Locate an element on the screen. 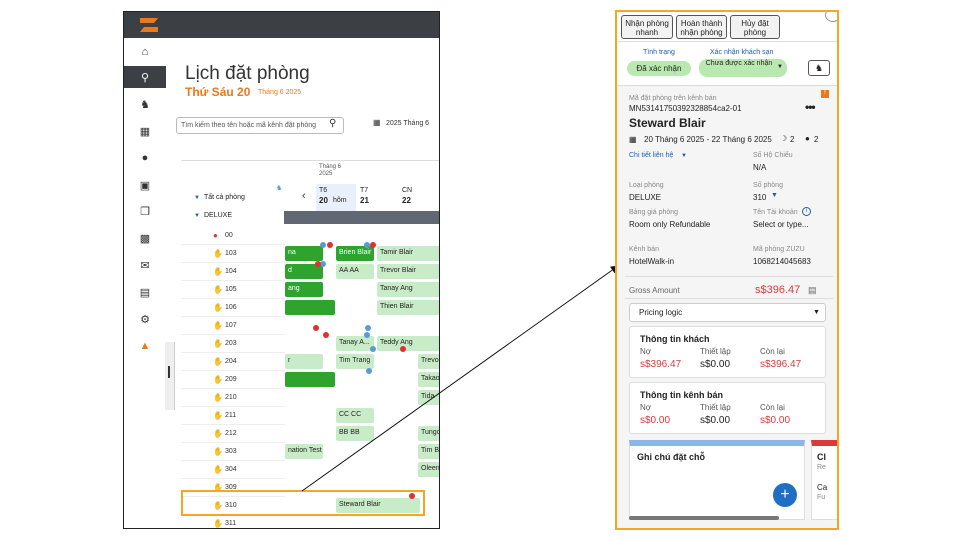  channel-set-label: Thiết lập is located at coordinates (715, 407).